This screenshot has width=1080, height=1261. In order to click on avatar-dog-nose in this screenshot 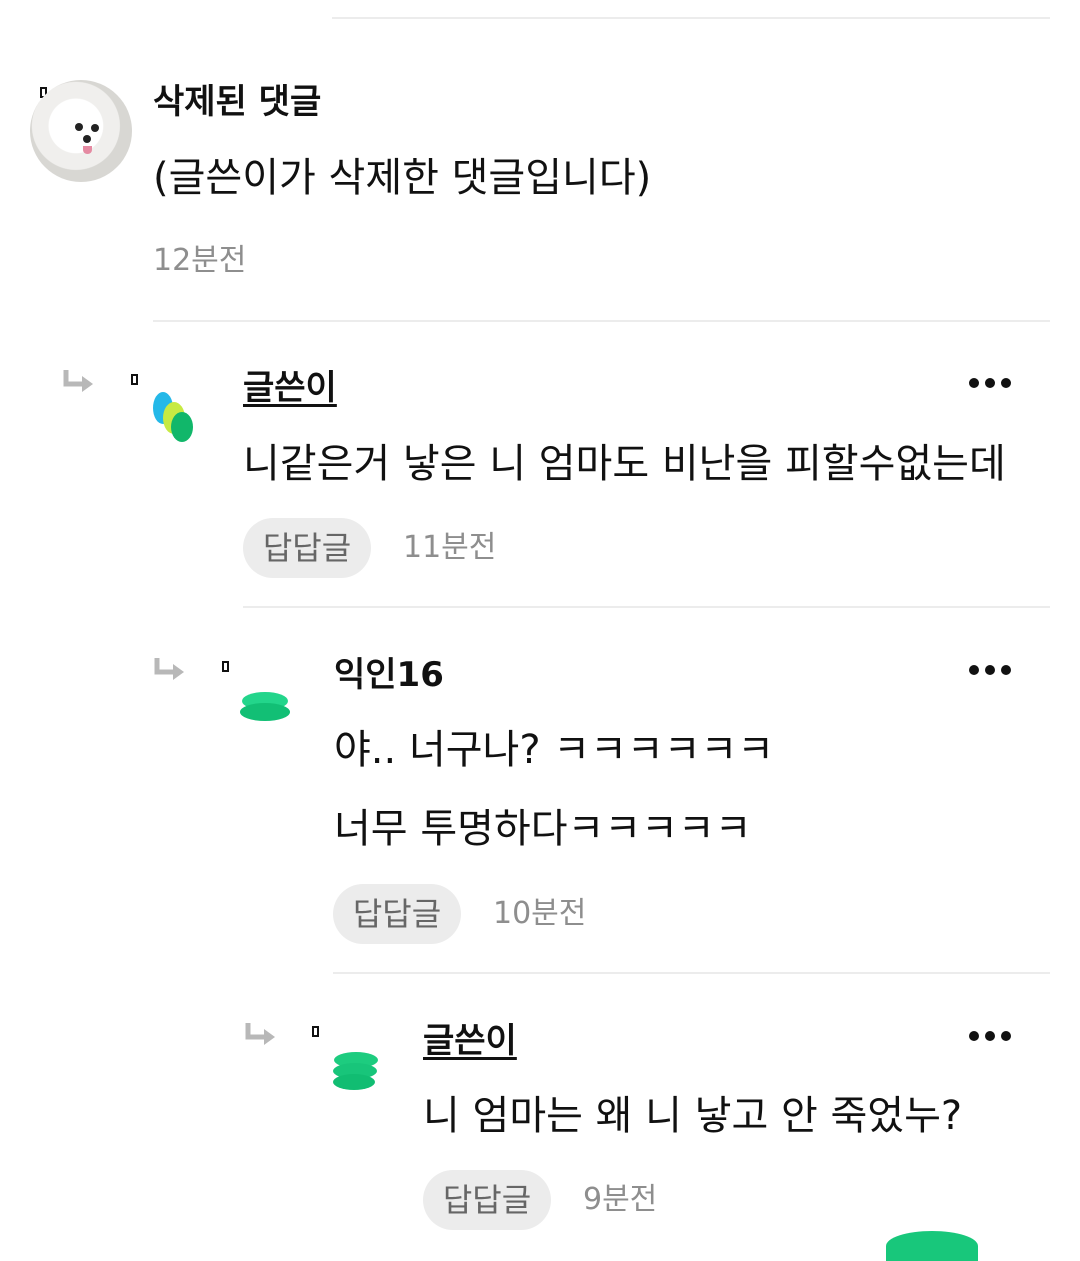, I will do `click(87, 139)`.